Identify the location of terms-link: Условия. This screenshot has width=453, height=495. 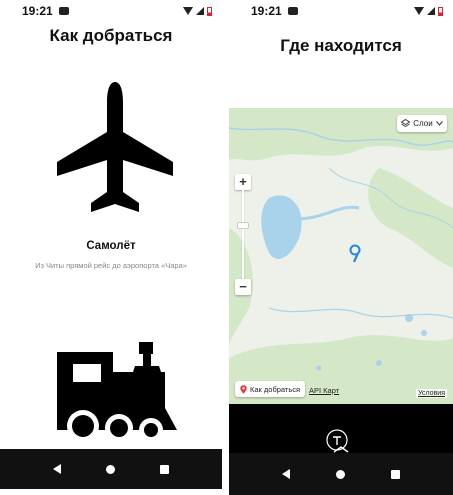
(431, 393).